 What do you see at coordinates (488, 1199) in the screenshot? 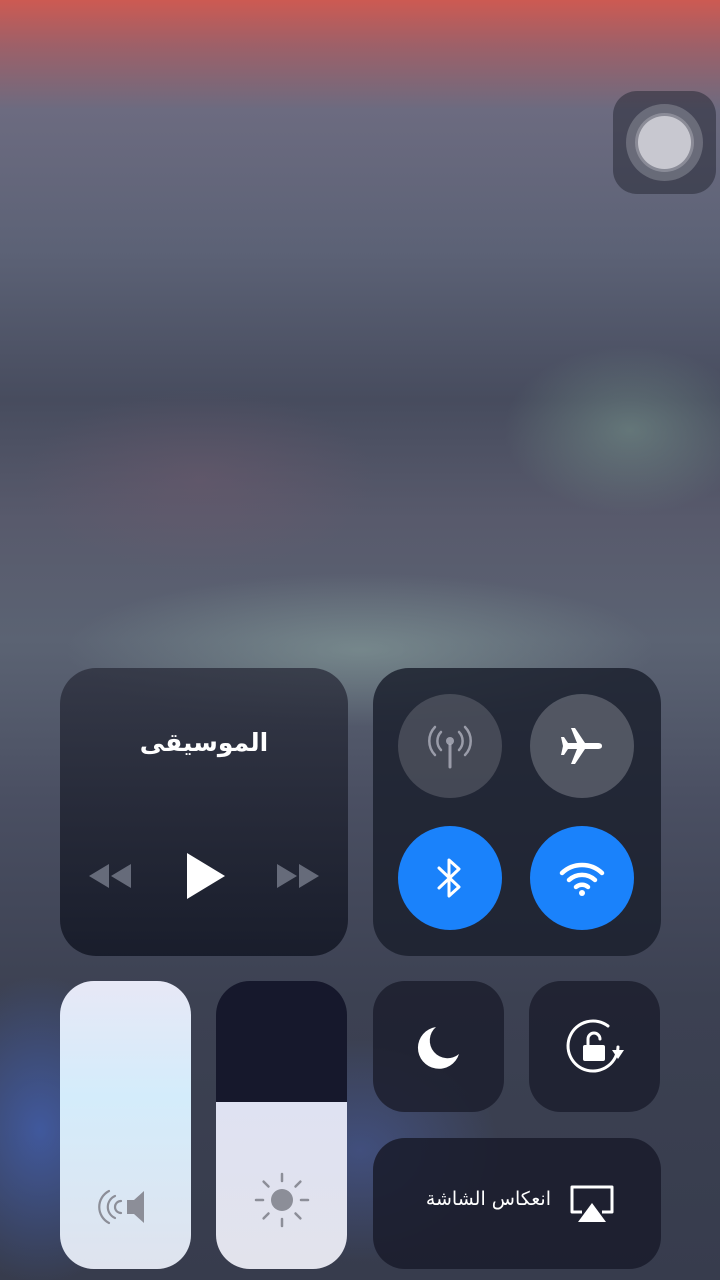
I see `screen-mirroring-label: انعكاس الشاشة` at bounding box center [488, 1199].